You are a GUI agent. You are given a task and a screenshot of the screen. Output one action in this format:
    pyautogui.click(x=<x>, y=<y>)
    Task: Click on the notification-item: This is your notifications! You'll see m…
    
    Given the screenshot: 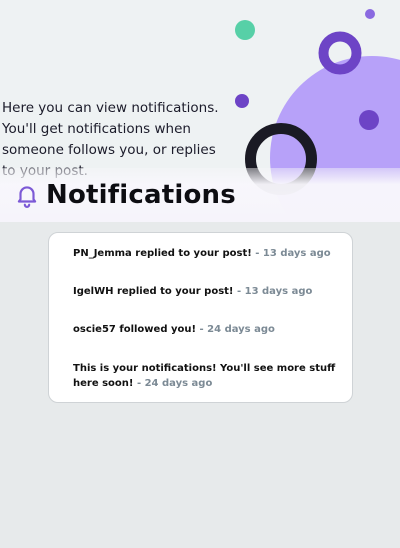 What is the action you would take?
    pyautogui.click(x=208, y=376)
    